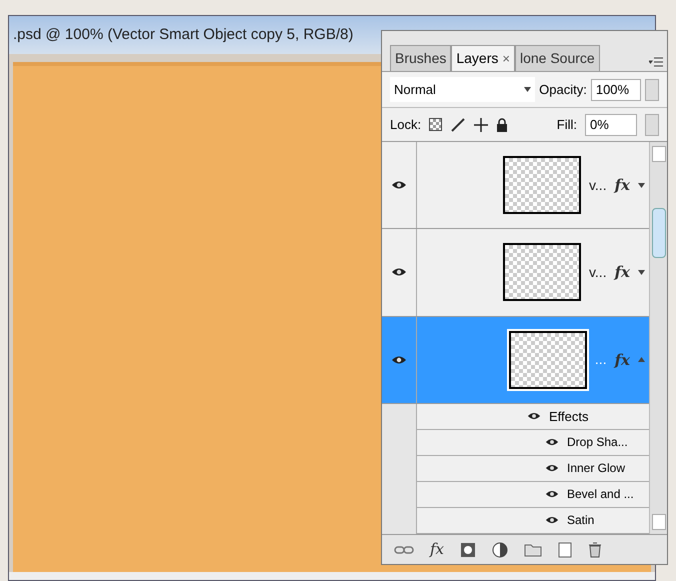  Describe the element at coordinates (658, 338) in the screenshot. I see `scrollbar` at that location.